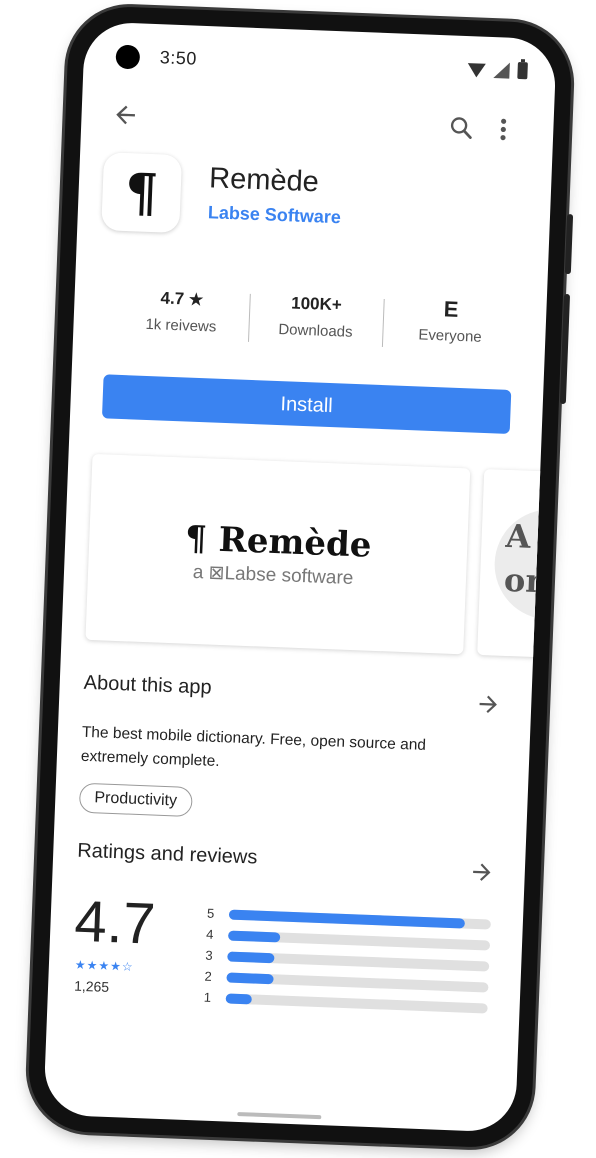 The width and height of the screenshot is (596, 1158). What do you see at coordinates (569, 244) in the screenshot?
I see `volume-button` at bounding box center [569, 244].